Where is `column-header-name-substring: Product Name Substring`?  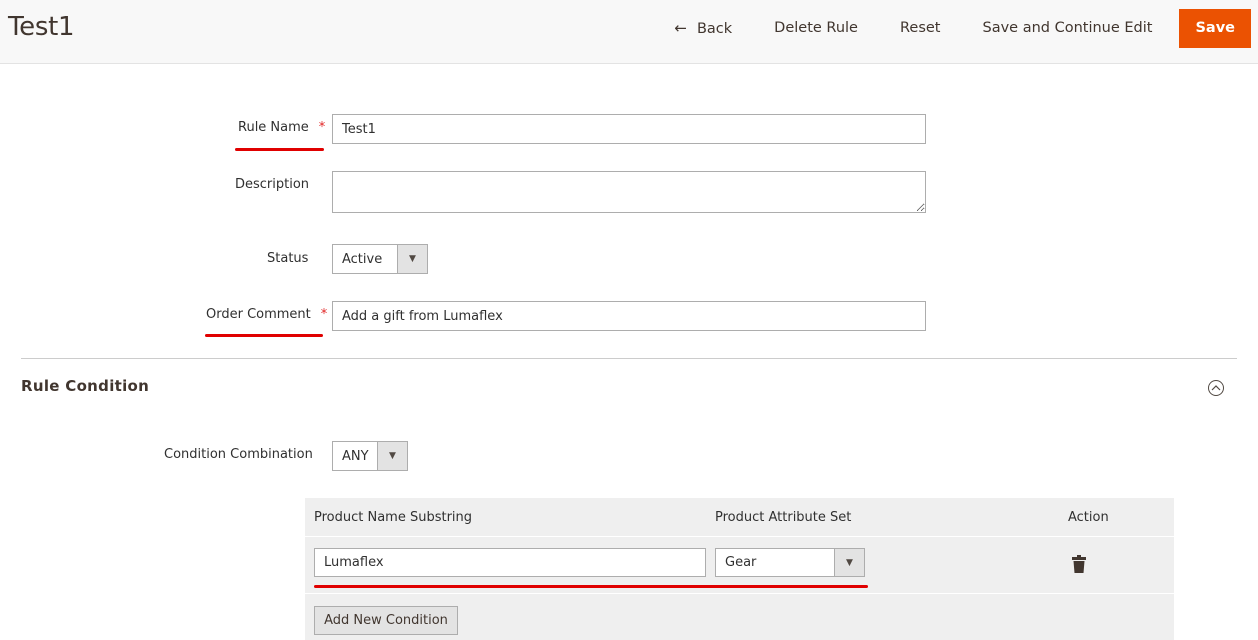 column-header-name-substring: Product Name Substring is located at coordinates (393, 517).